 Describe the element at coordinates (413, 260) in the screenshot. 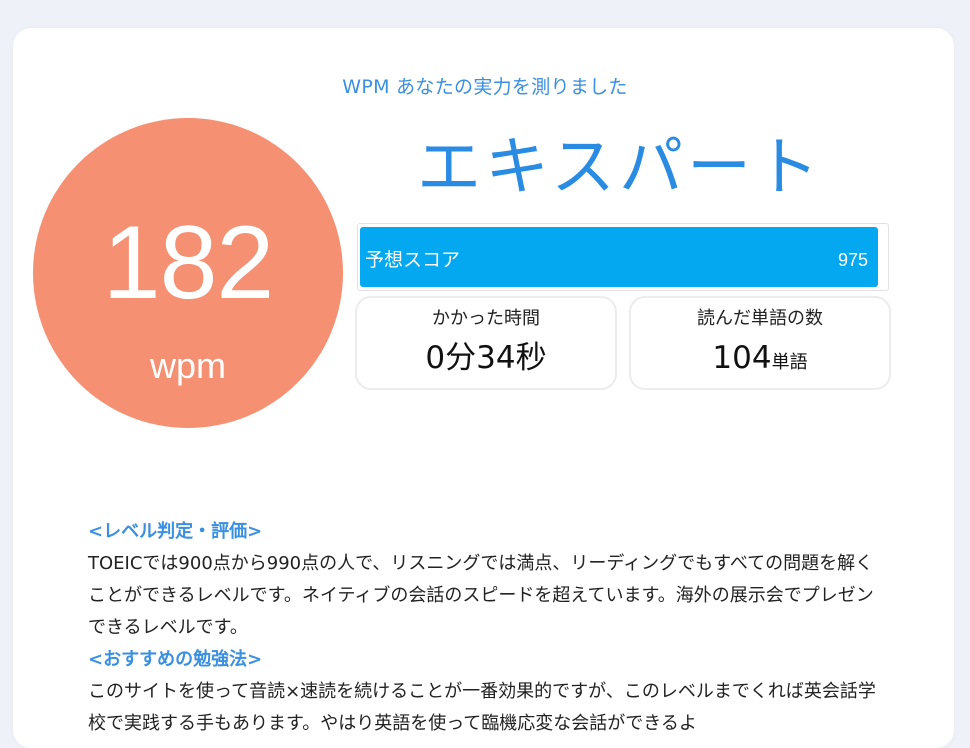

I see `score-label: 予想スコア` at that location.